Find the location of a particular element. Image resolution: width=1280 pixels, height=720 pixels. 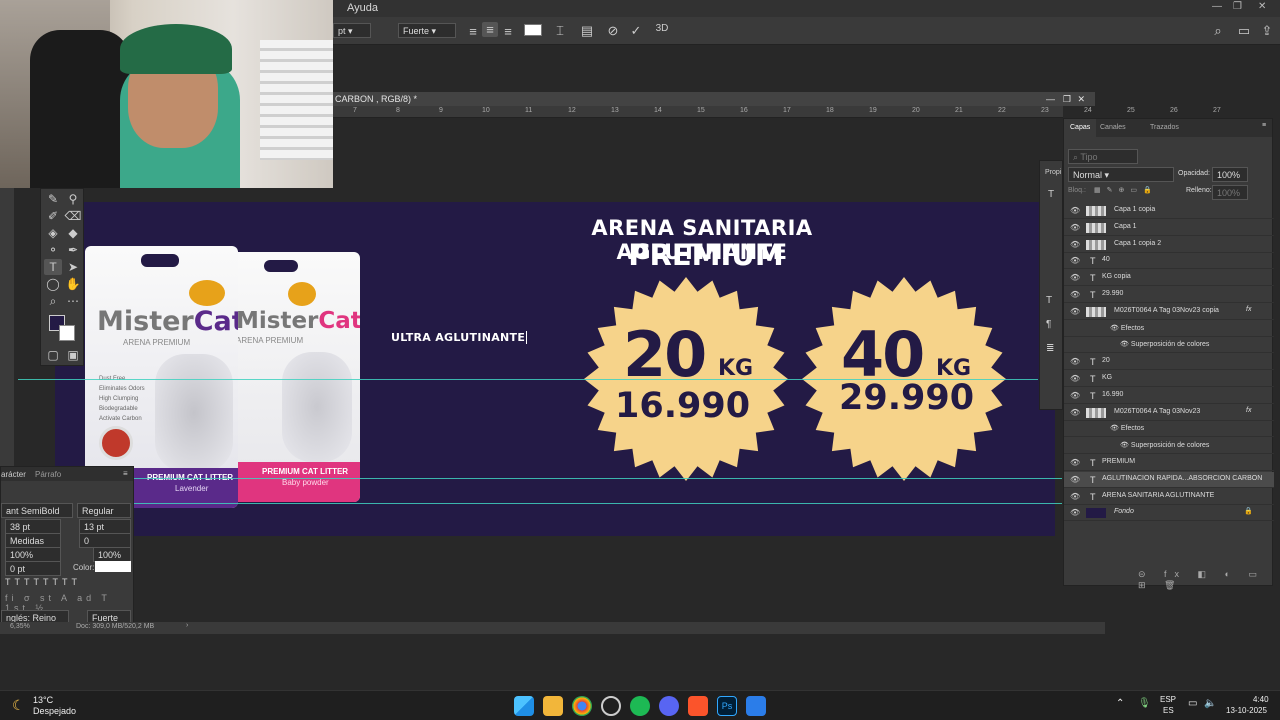

properties-tab: Propi is located at coordinates (1053, 172).